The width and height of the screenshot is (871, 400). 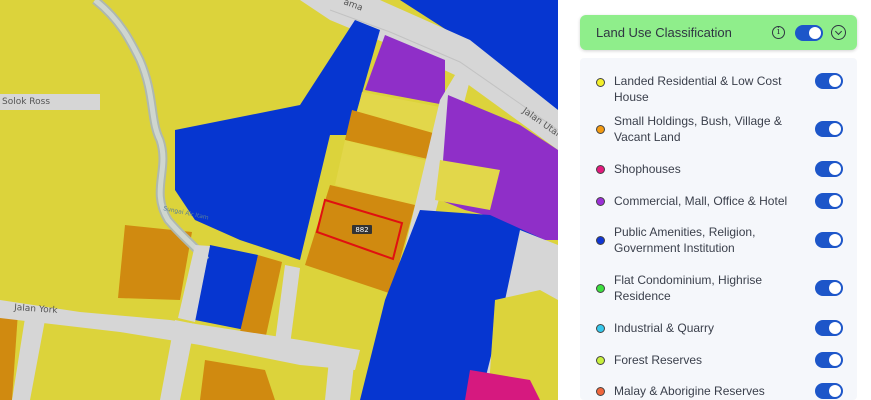 What do you see at coordinates (829, 391) in the screenshot?
I see `toggle-malay-reserves` at bounding box center [829, 391].